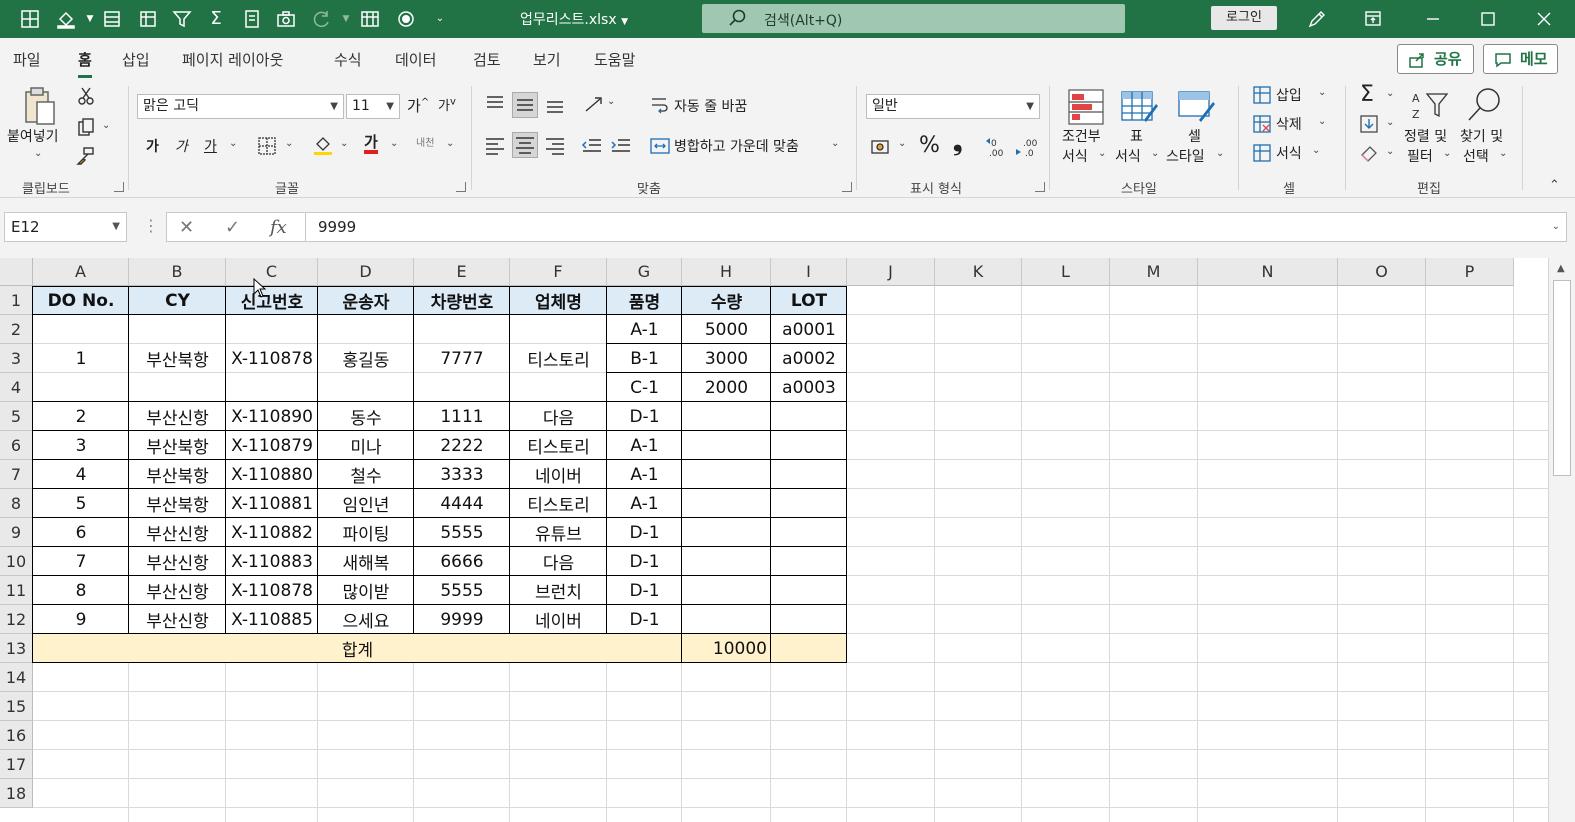  I want to click on row-header: 8, so click(16, 503).